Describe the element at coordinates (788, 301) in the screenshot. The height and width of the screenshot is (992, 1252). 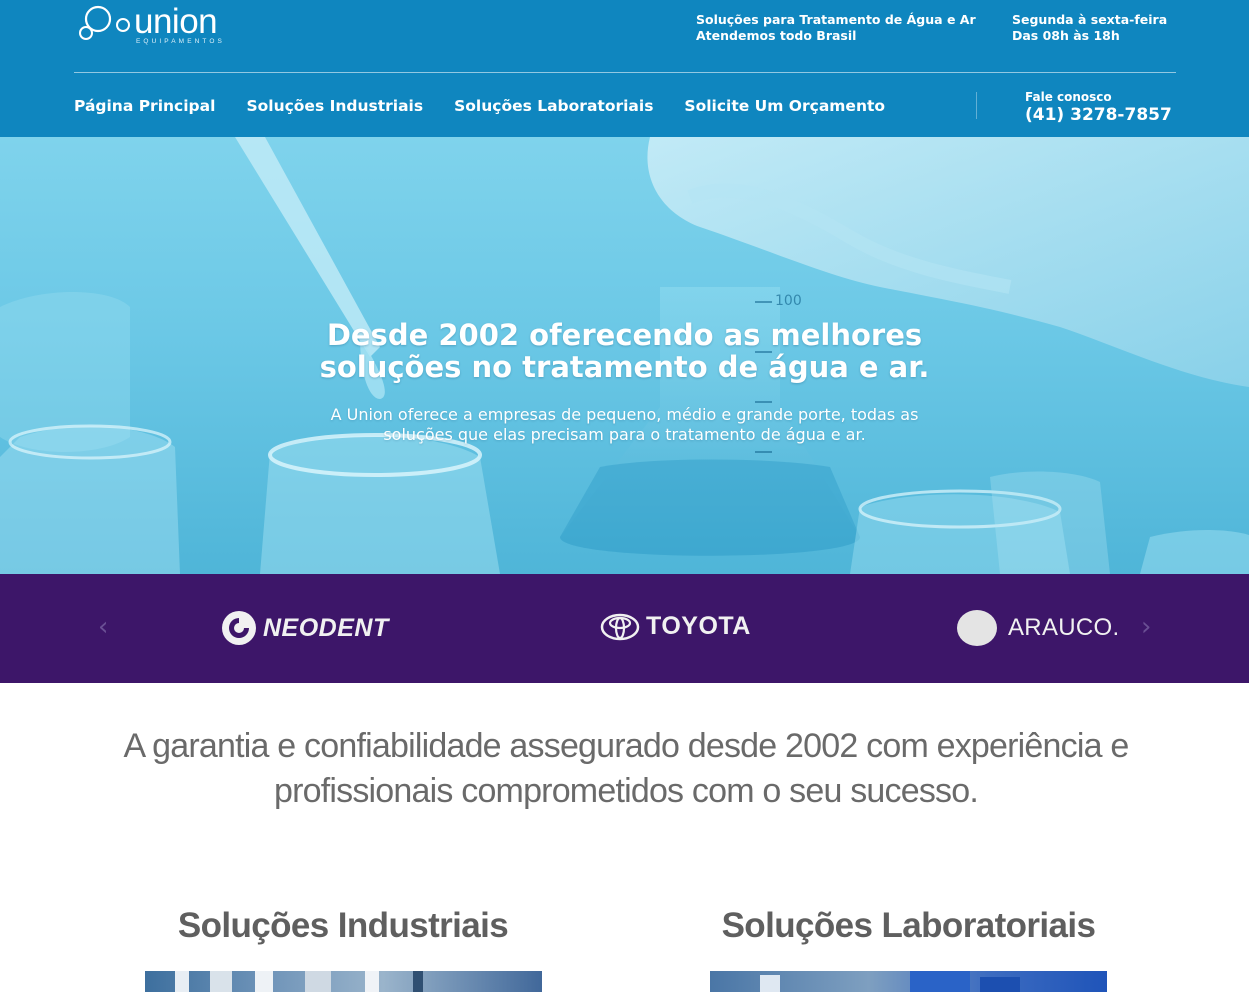
I see `svg-text: 100` at that location.